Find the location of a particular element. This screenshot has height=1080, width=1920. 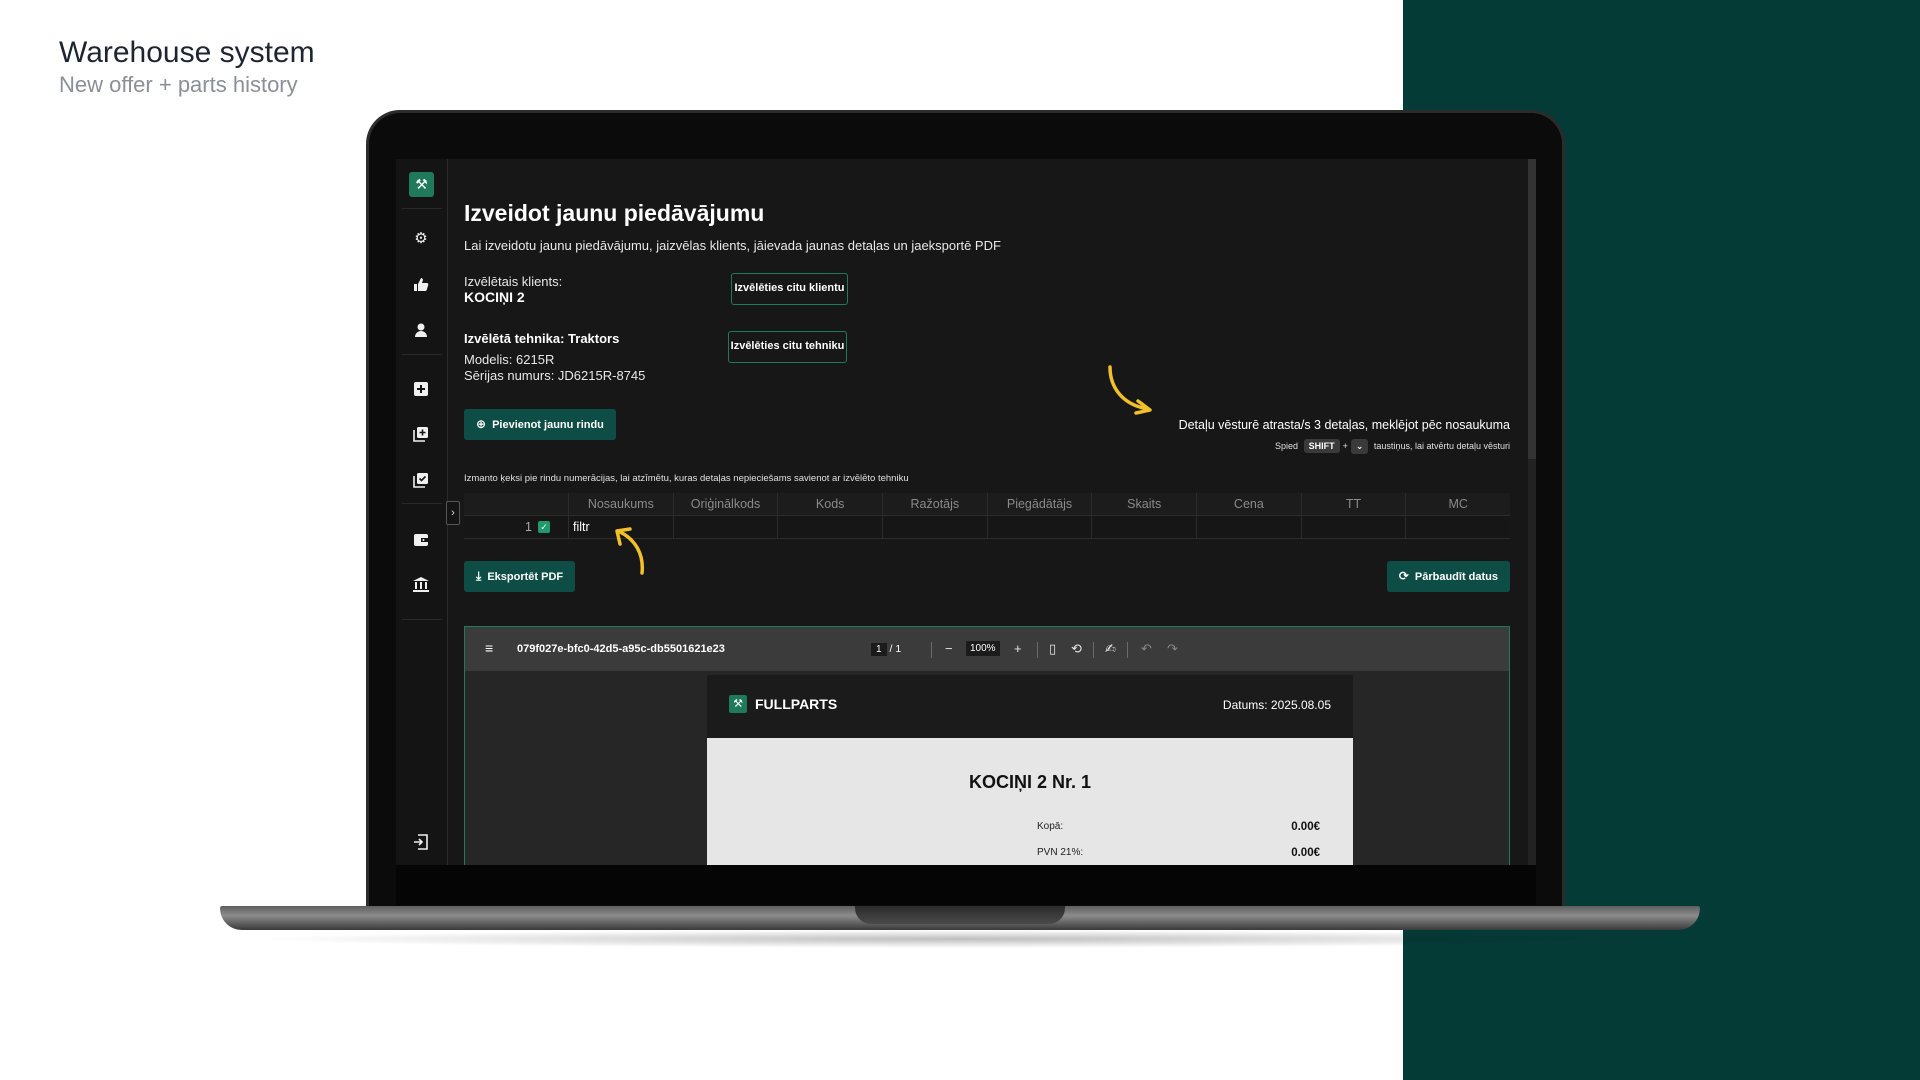

refresh-icon: ⟳ is located at coordinates (1403, 576).